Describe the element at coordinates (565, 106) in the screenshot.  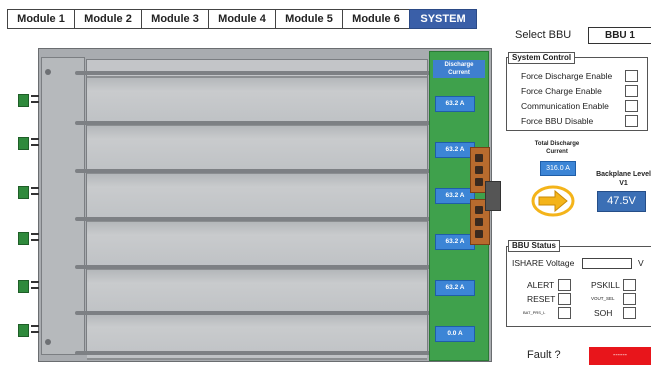
I see `communication-enable-label: Communication Enable` at that location.